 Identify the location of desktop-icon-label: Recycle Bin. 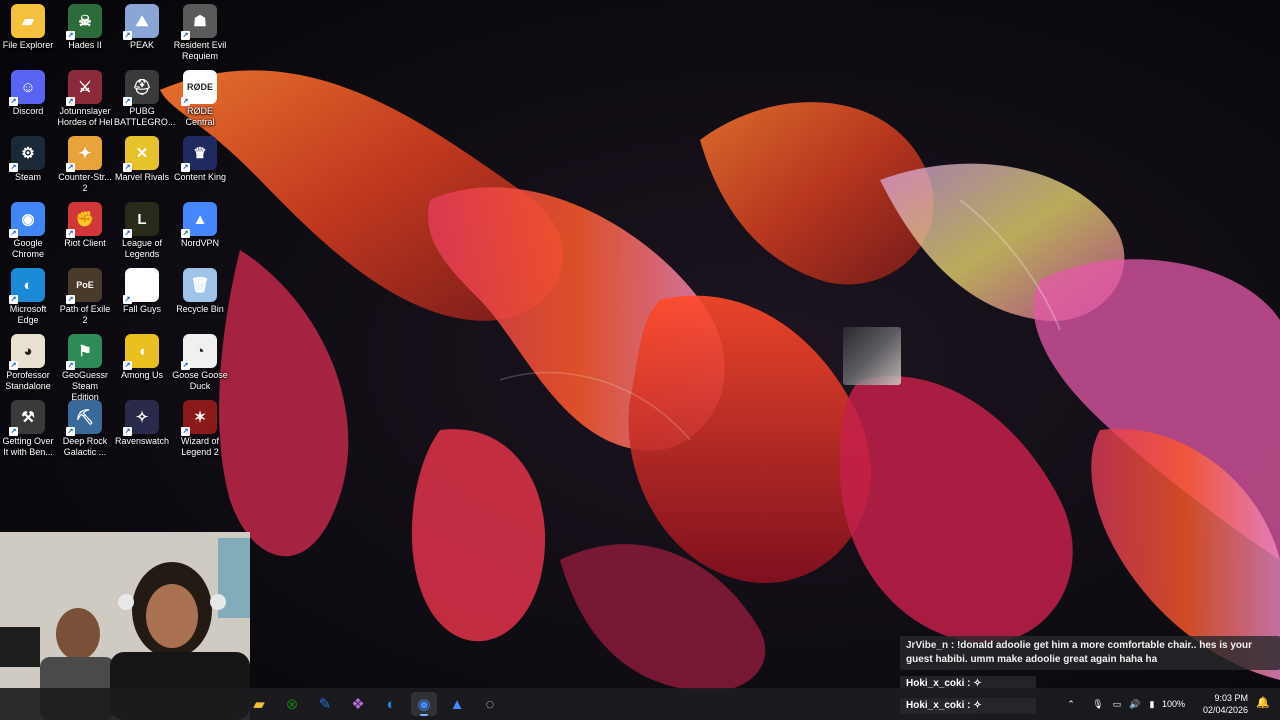
(200, 309).